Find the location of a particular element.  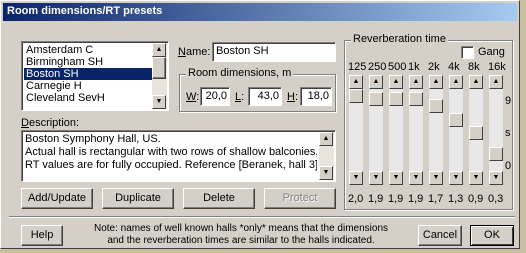

add-update-label: Add/Update is located at coordinates (57, 198).